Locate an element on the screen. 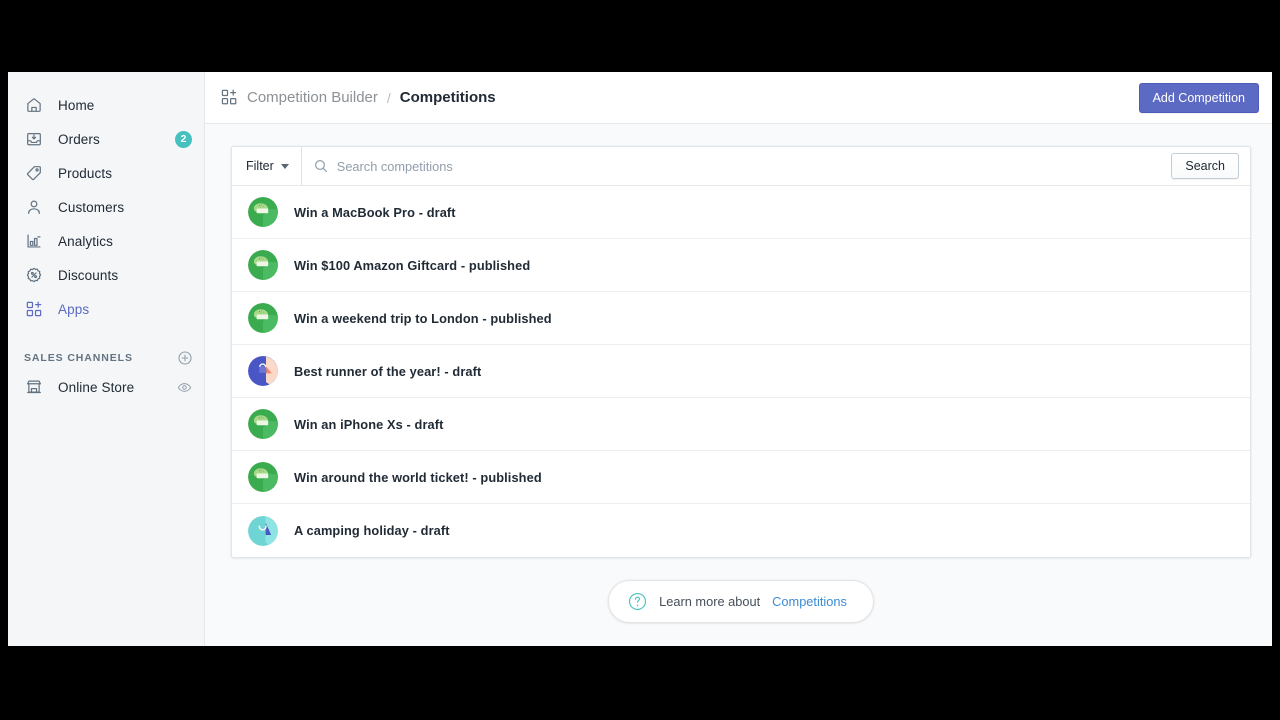  learn-more-pill: Learn more about Competitions is located at coordinates (741, 601).